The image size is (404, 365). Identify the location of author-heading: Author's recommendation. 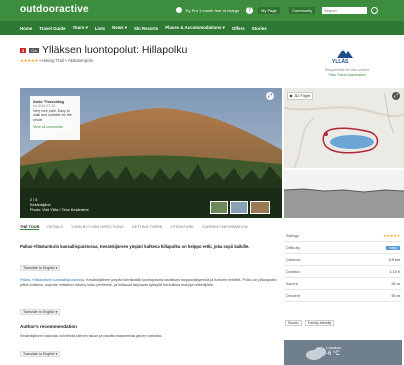
(48, 326).